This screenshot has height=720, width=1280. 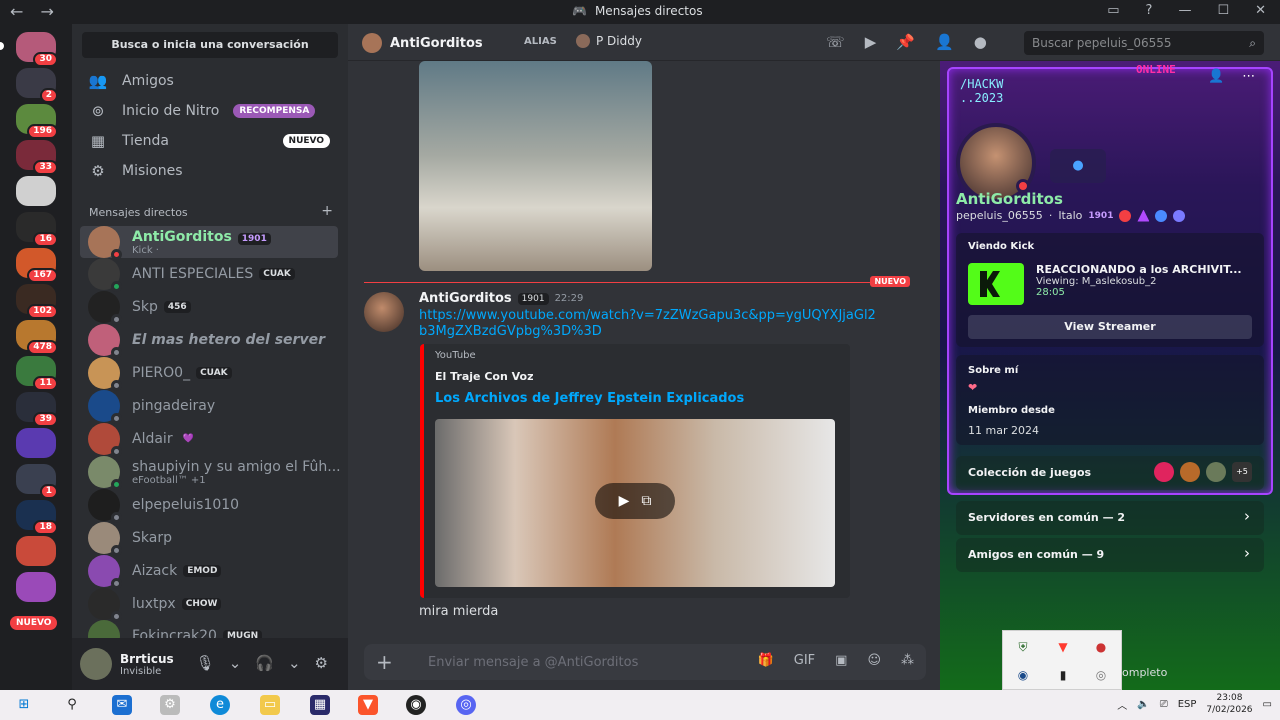 I want to click on embed-author: El Traje Con Voz, so click(x=484, y=376).